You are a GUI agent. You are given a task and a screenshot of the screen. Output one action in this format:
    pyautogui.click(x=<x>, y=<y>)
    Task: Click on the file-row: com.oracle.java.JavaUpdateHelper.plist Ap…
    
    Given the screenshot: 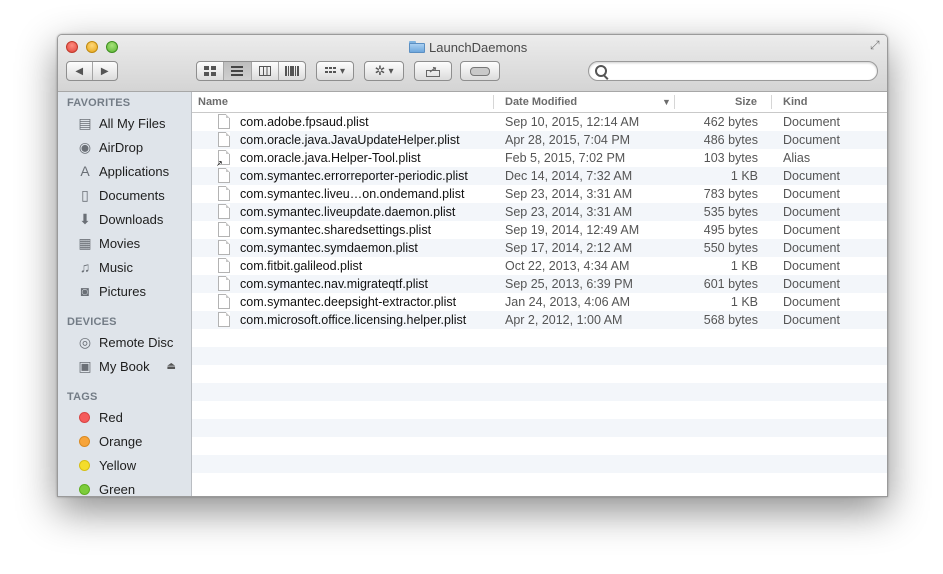 What is the action you would take?
    pyautogui.click(x=539, y=140)
    